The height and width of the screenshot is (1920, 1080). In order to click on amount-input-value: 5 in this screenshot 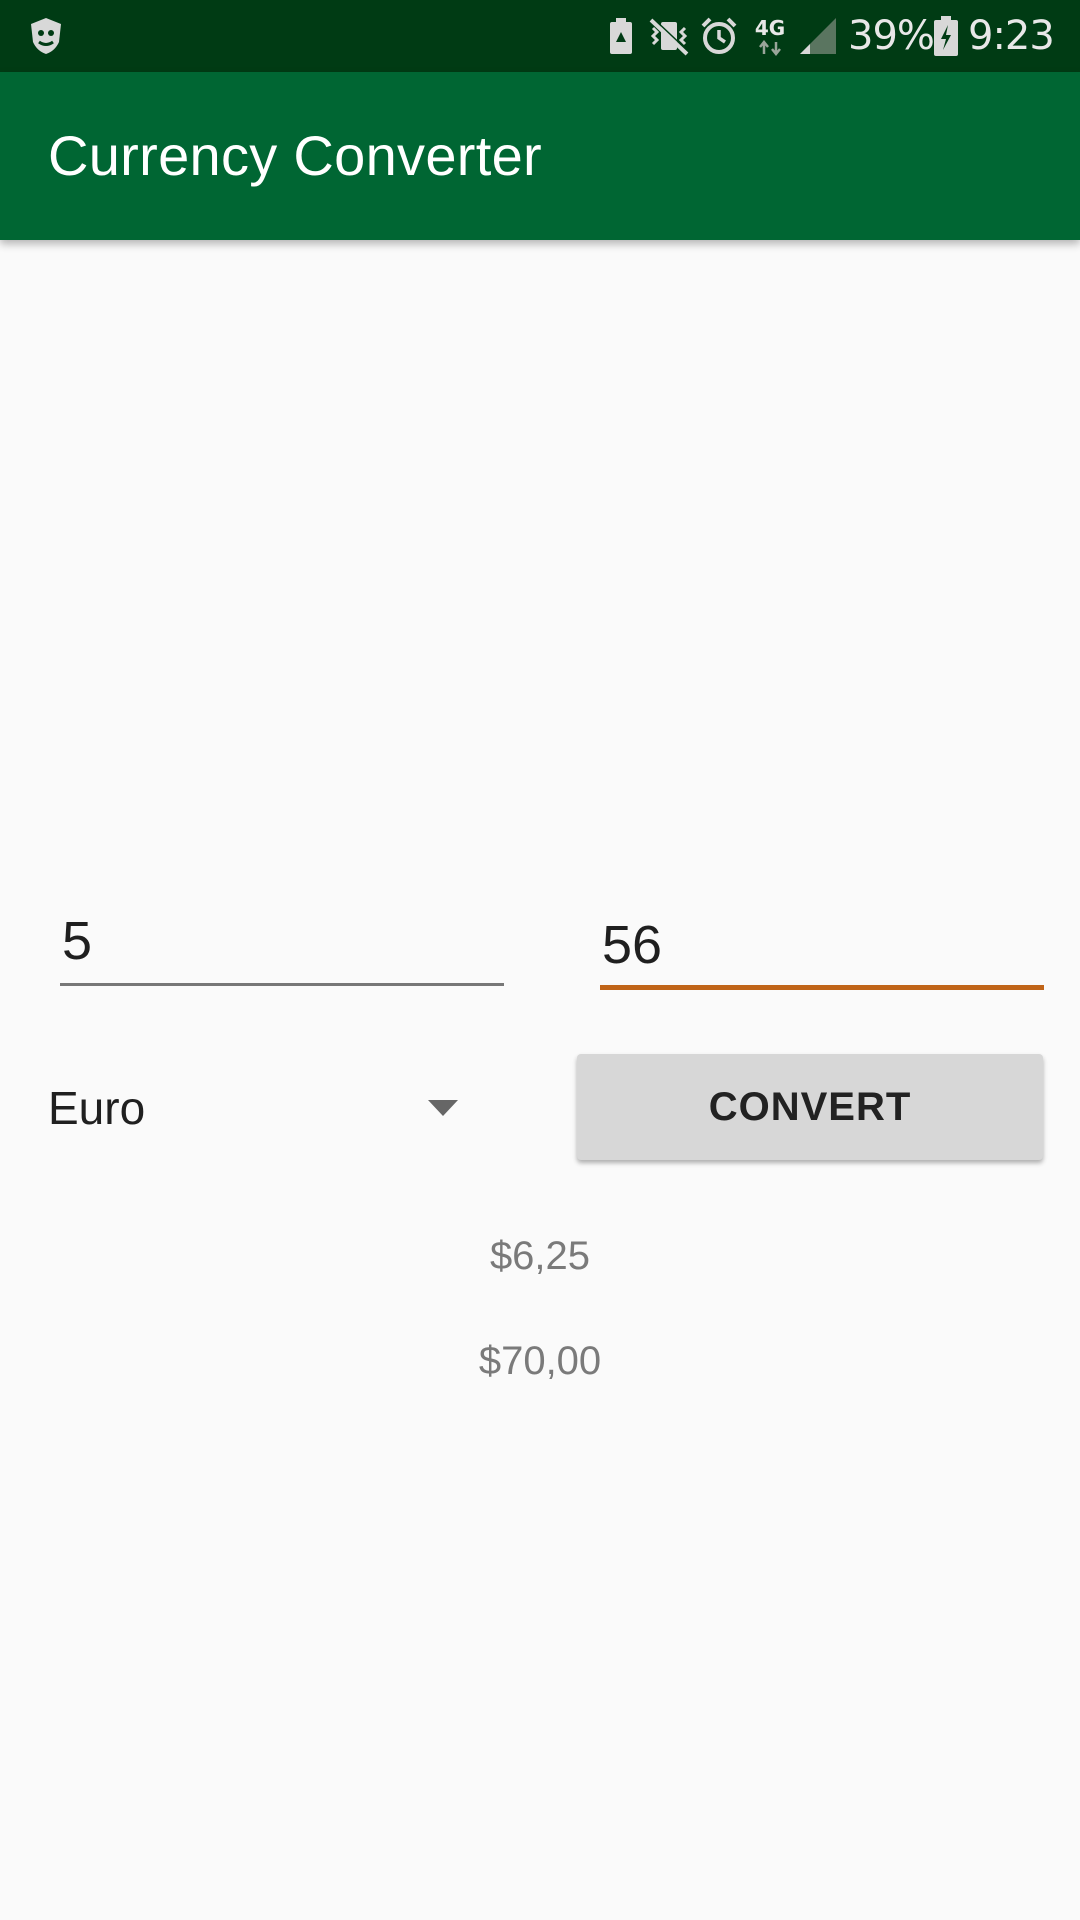, I will do `click(77, 941)`.